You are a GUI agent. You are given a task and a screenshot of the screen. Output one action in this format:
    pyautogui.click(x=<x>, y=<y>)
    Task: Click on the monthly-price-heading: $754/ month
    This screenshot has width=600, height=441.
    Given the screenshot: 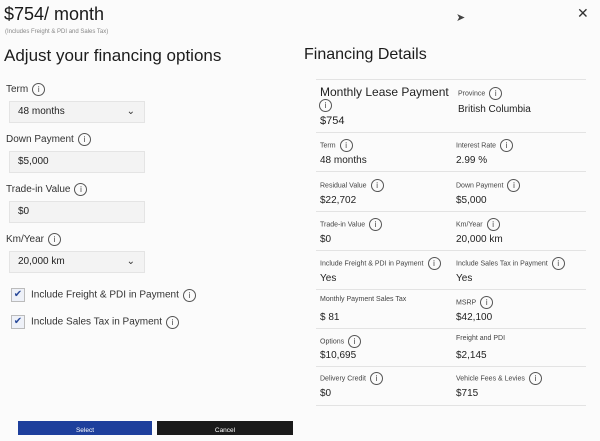 What is the action you would take?
    pyautogui.click(x=54, y=14)
    